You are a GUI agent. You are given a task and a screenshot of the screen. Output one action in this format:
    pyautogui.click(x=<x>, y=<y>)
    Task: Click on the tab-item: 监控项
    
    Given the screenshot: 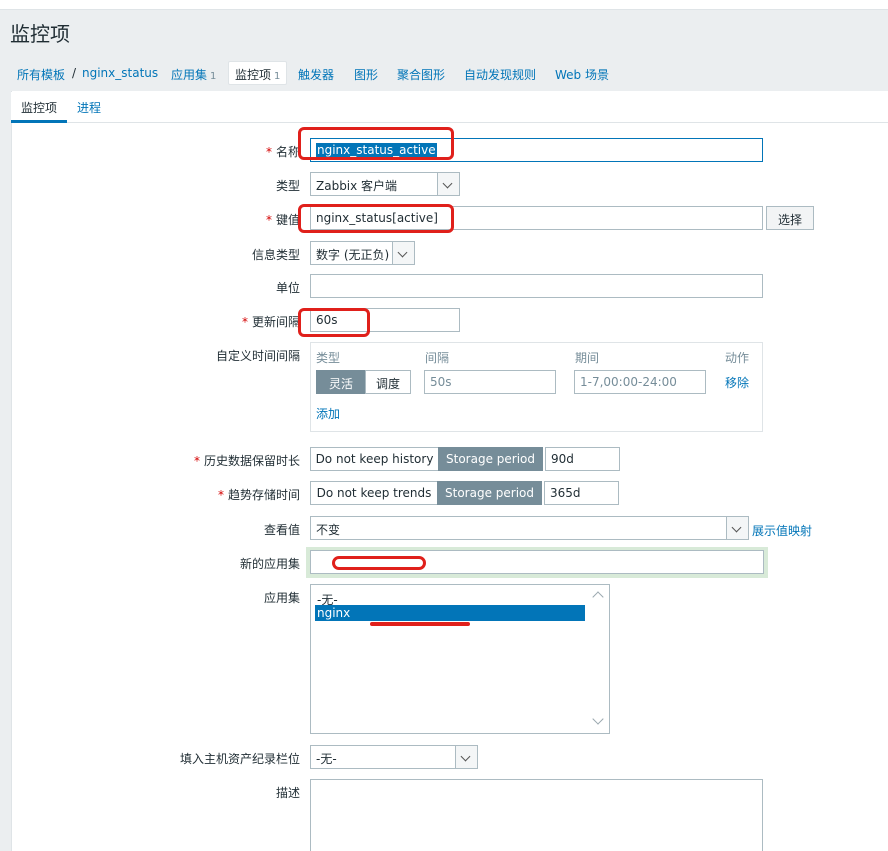 What is the action you would take?
    pyautogui.click(x=39, y=107)
    